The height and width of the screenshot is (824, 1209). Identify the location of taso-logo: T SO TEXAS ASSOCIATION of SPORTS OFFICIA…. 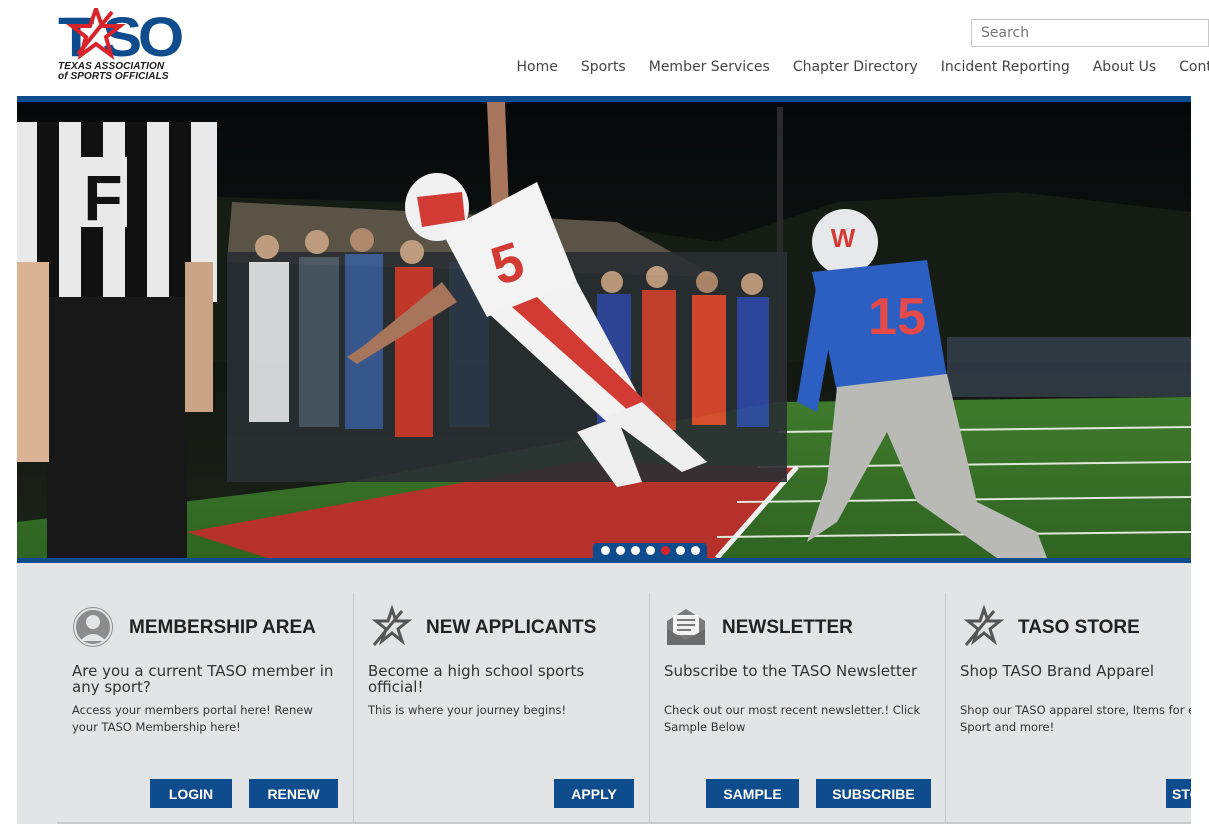
(120, 48).